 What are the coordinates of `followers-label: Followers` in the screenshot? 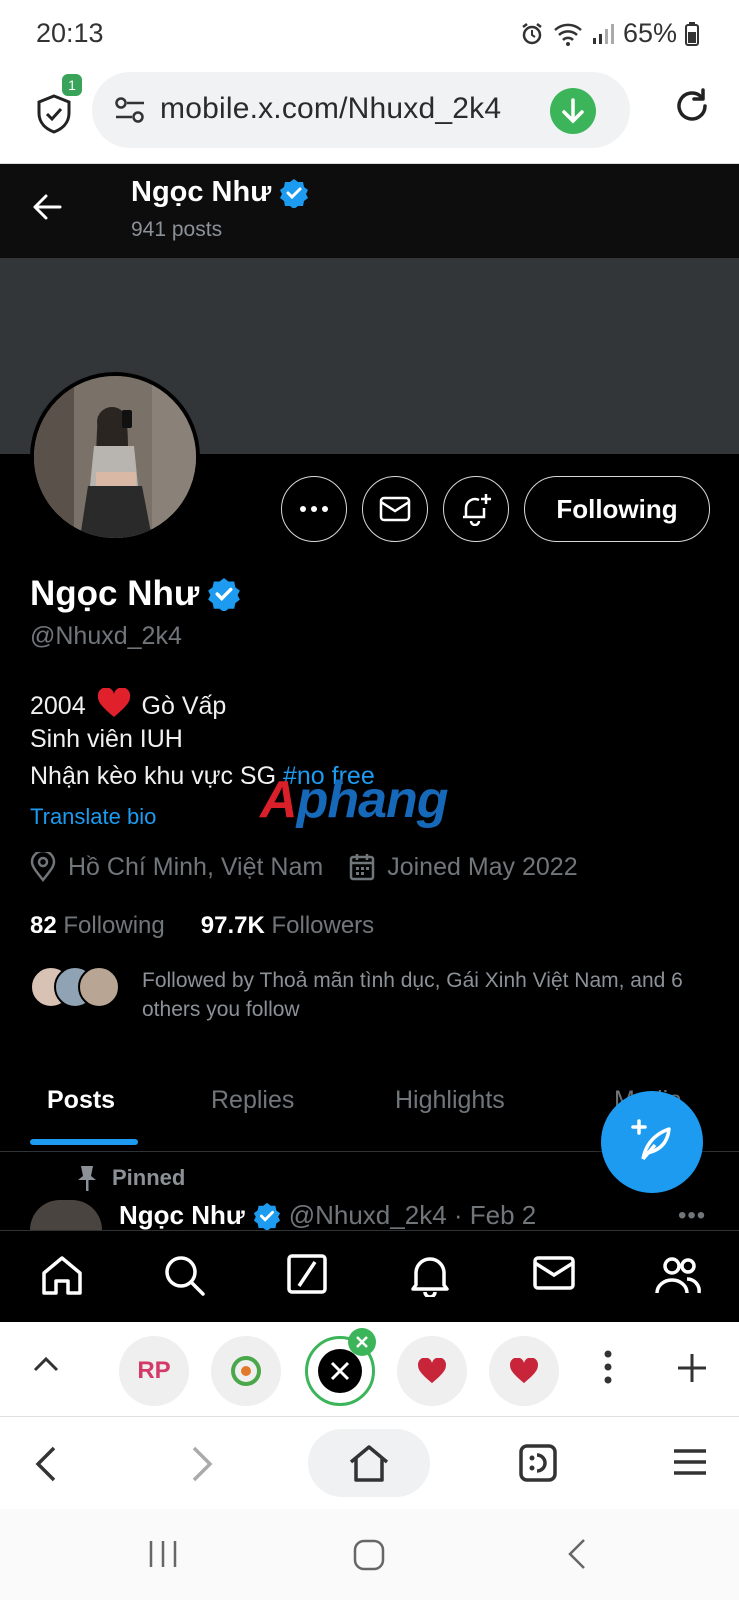 It's located at (323, 925).